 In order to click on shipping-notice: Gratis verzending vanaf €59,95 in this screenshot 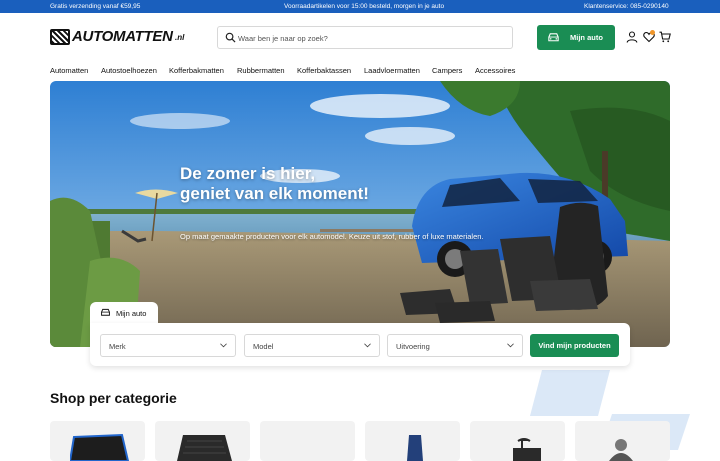, I will do `click(95, 6)`.